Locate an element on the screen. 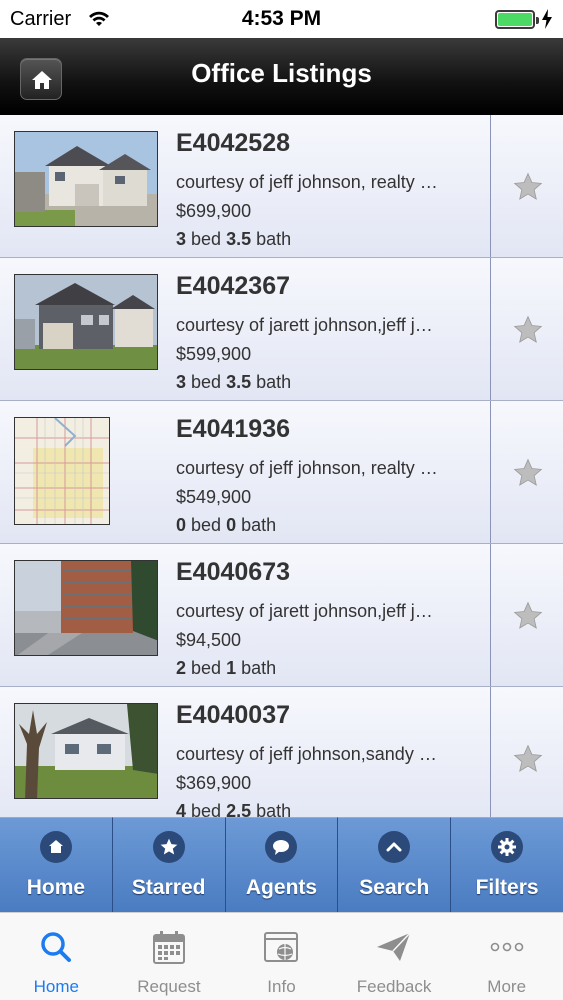 The width and height of the screenshot is (563, 1000). action-bar: Home Starred Agents Search Filters is located at coordinates (281, 864).